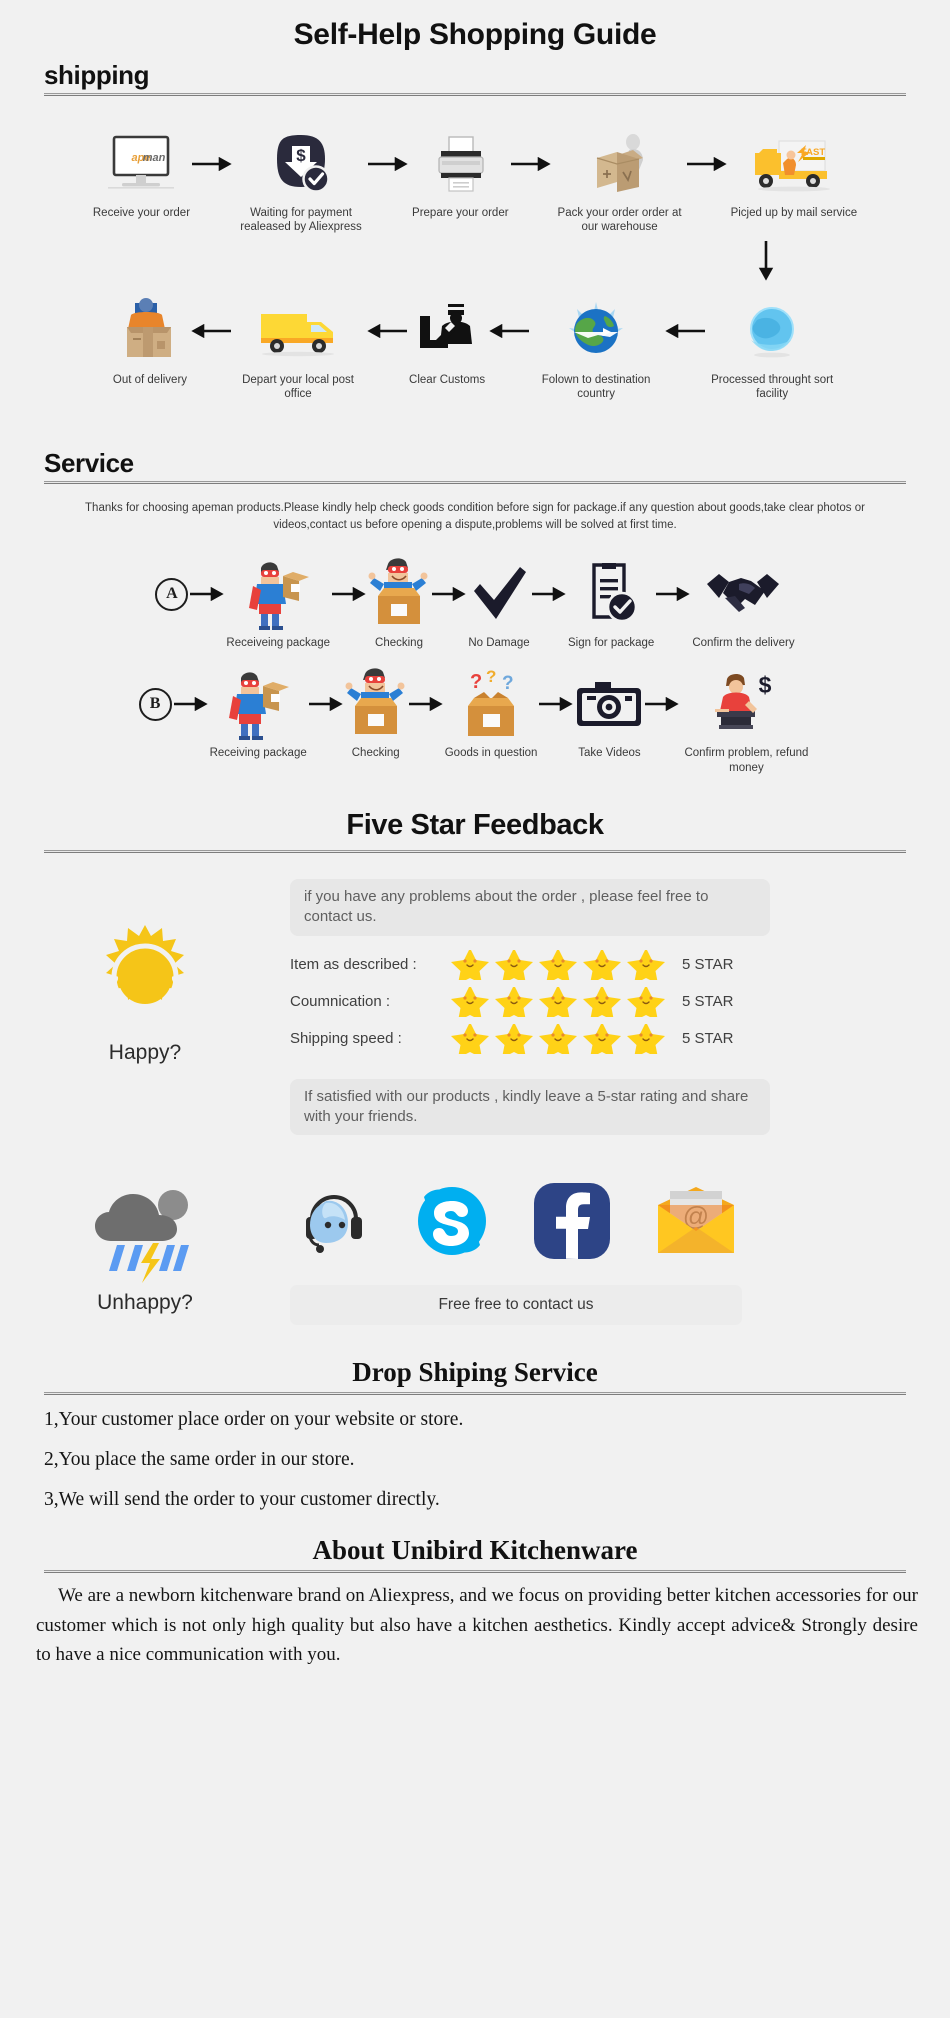 This screenshot has width=950, height=2018. What do you see at coordinates (145, 1231) in the screenshot?
I see `rain-cloud-icon` at bounding box center [145, 1231].